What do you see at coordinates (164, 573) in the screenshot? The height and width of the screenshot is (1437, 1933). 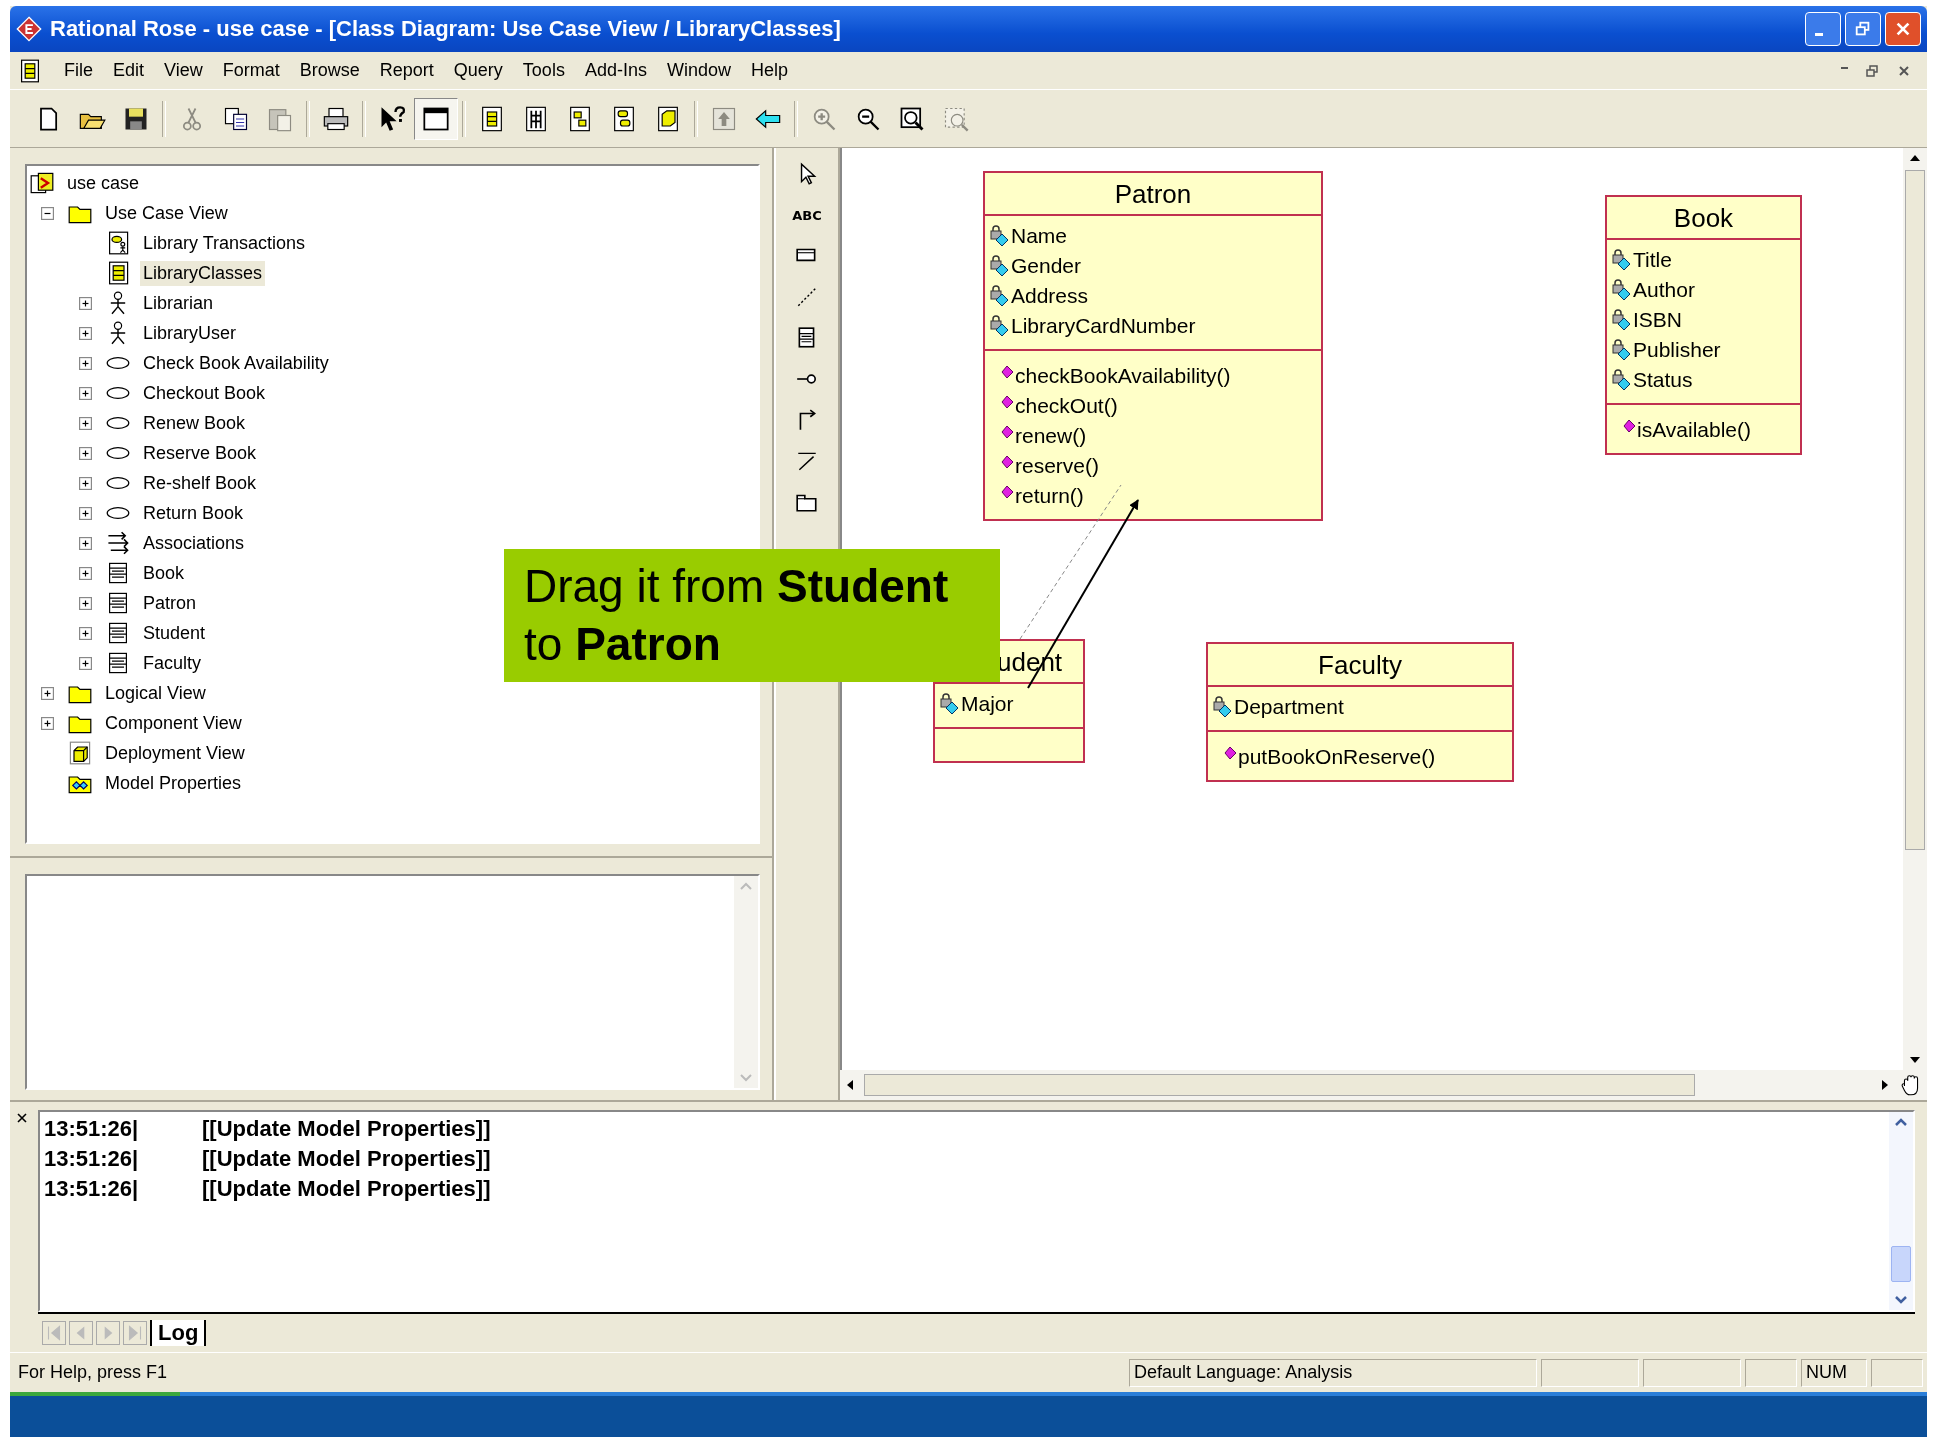 I see `tree-item: Book` at bounding box center [164, 573].